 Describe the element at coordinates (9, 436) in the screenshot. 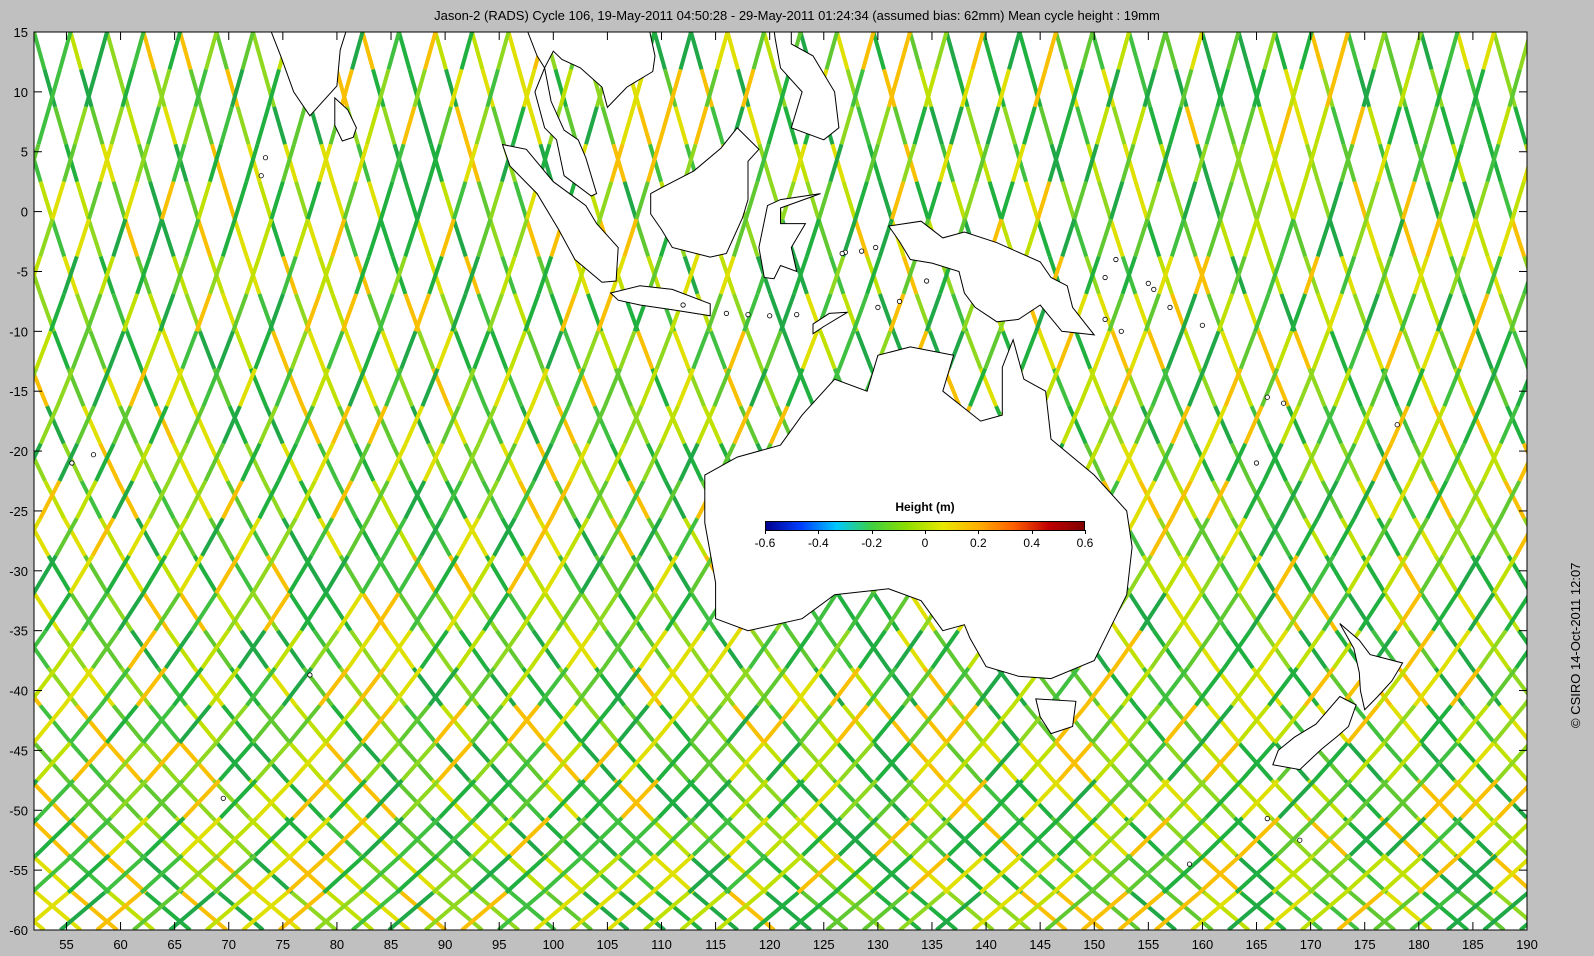

I see `landmass-madagascar-north` at that location.